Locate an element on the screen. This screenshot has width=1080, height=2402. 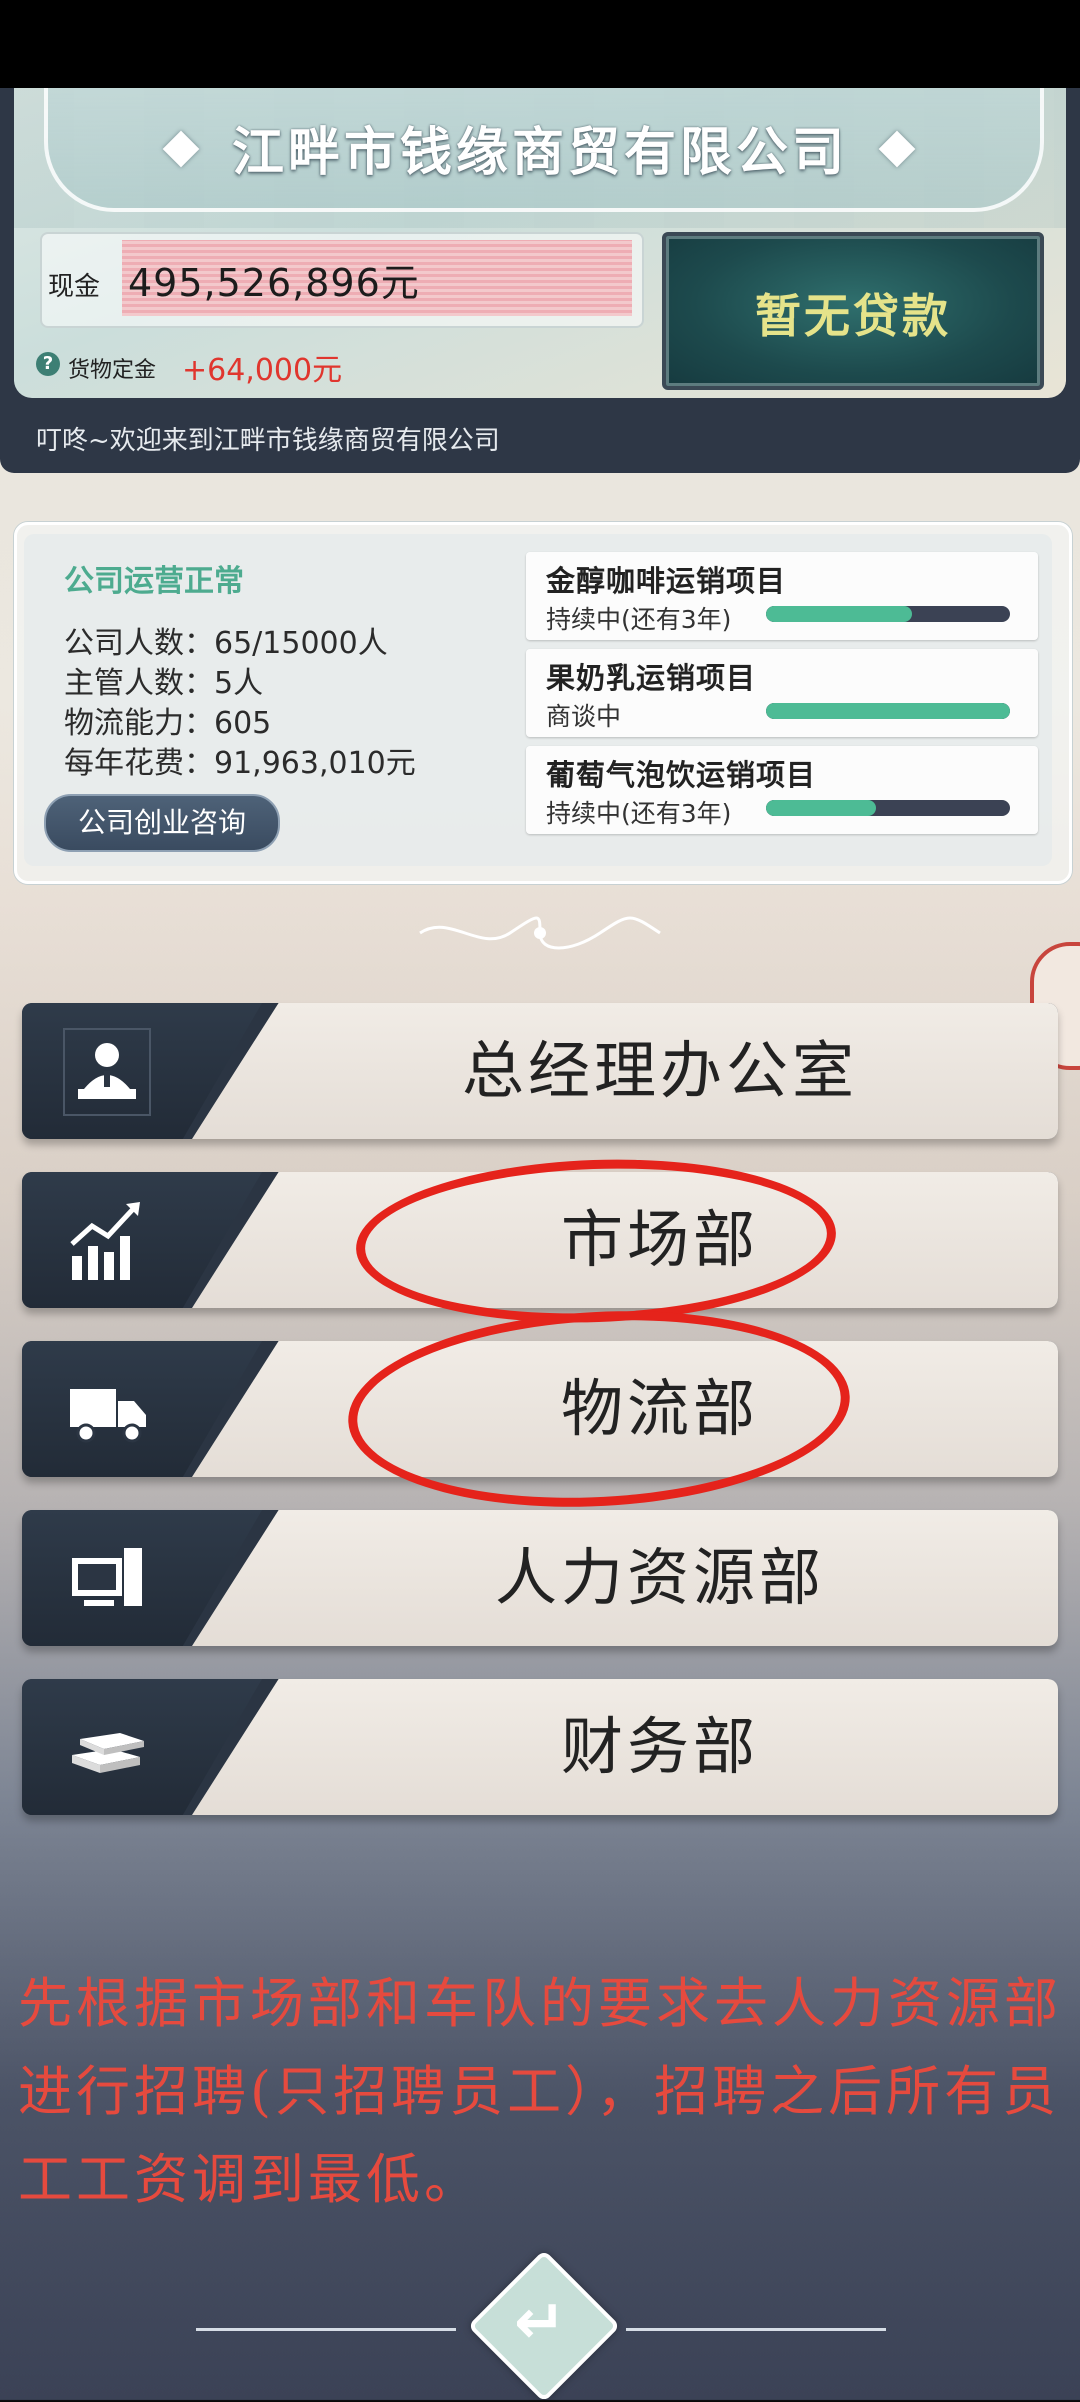
company-title: 江畔市钱缘商贸有限公司 is located at coordinates (539, 153).